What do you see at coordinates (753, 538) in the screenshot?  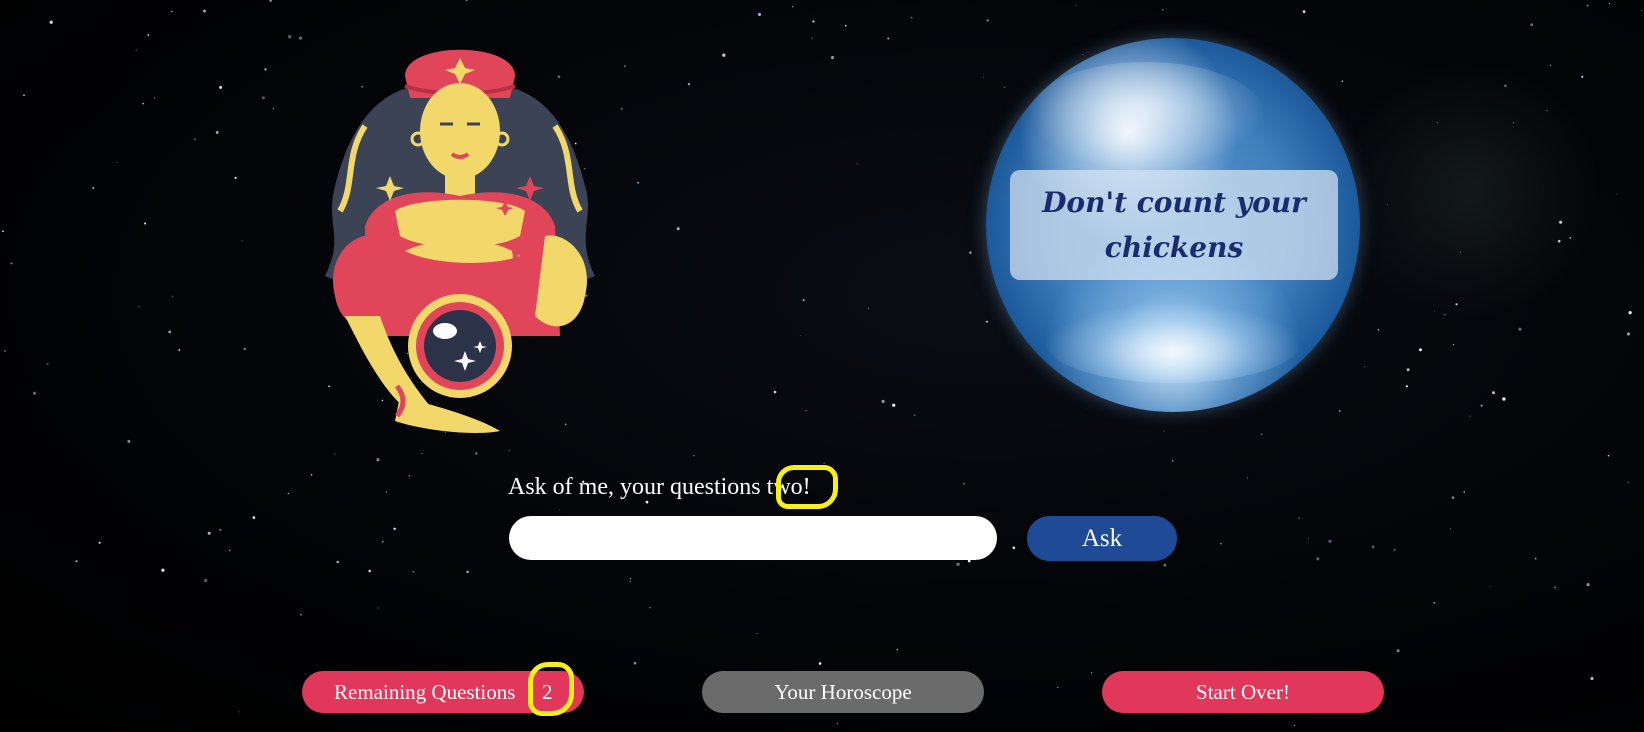 I see `question-input` at bounding box center [753, 538].